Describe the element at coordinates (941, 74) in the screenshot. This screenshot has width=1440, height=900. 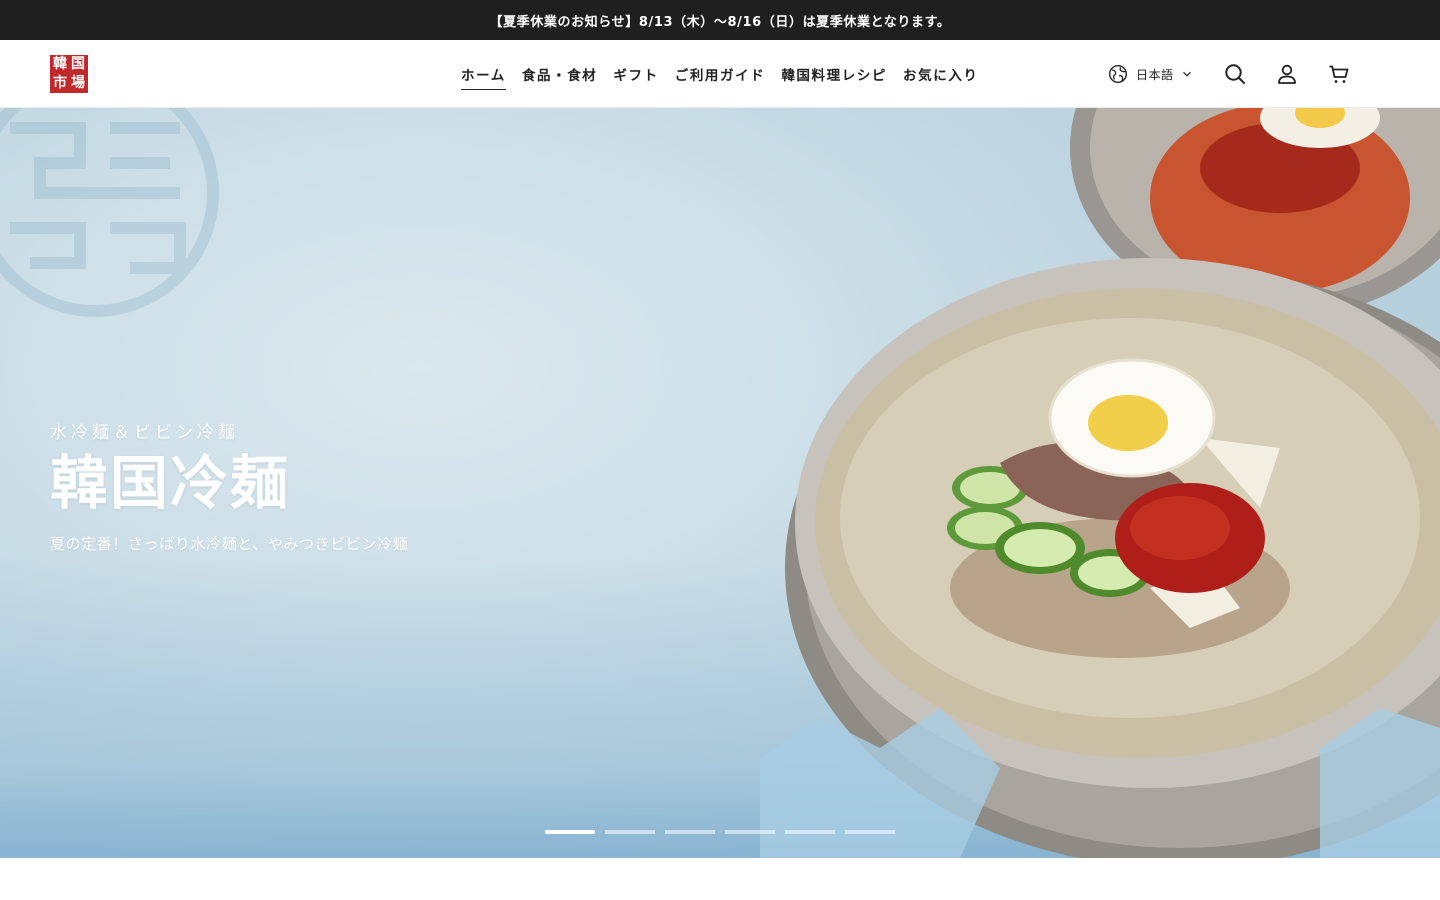
I see `nav-item-favorites: お気に入り` at that location.